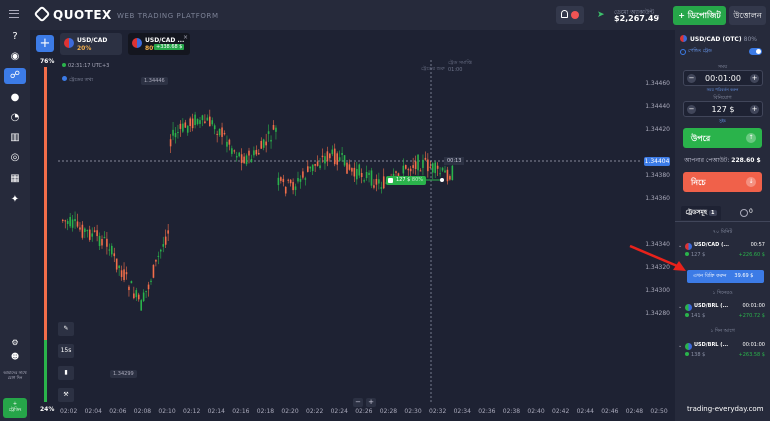  What do you see at coordinates (455, 70) in the screenshot?
I see `expiry-time: 01:00` at bounding box center [455, 70].